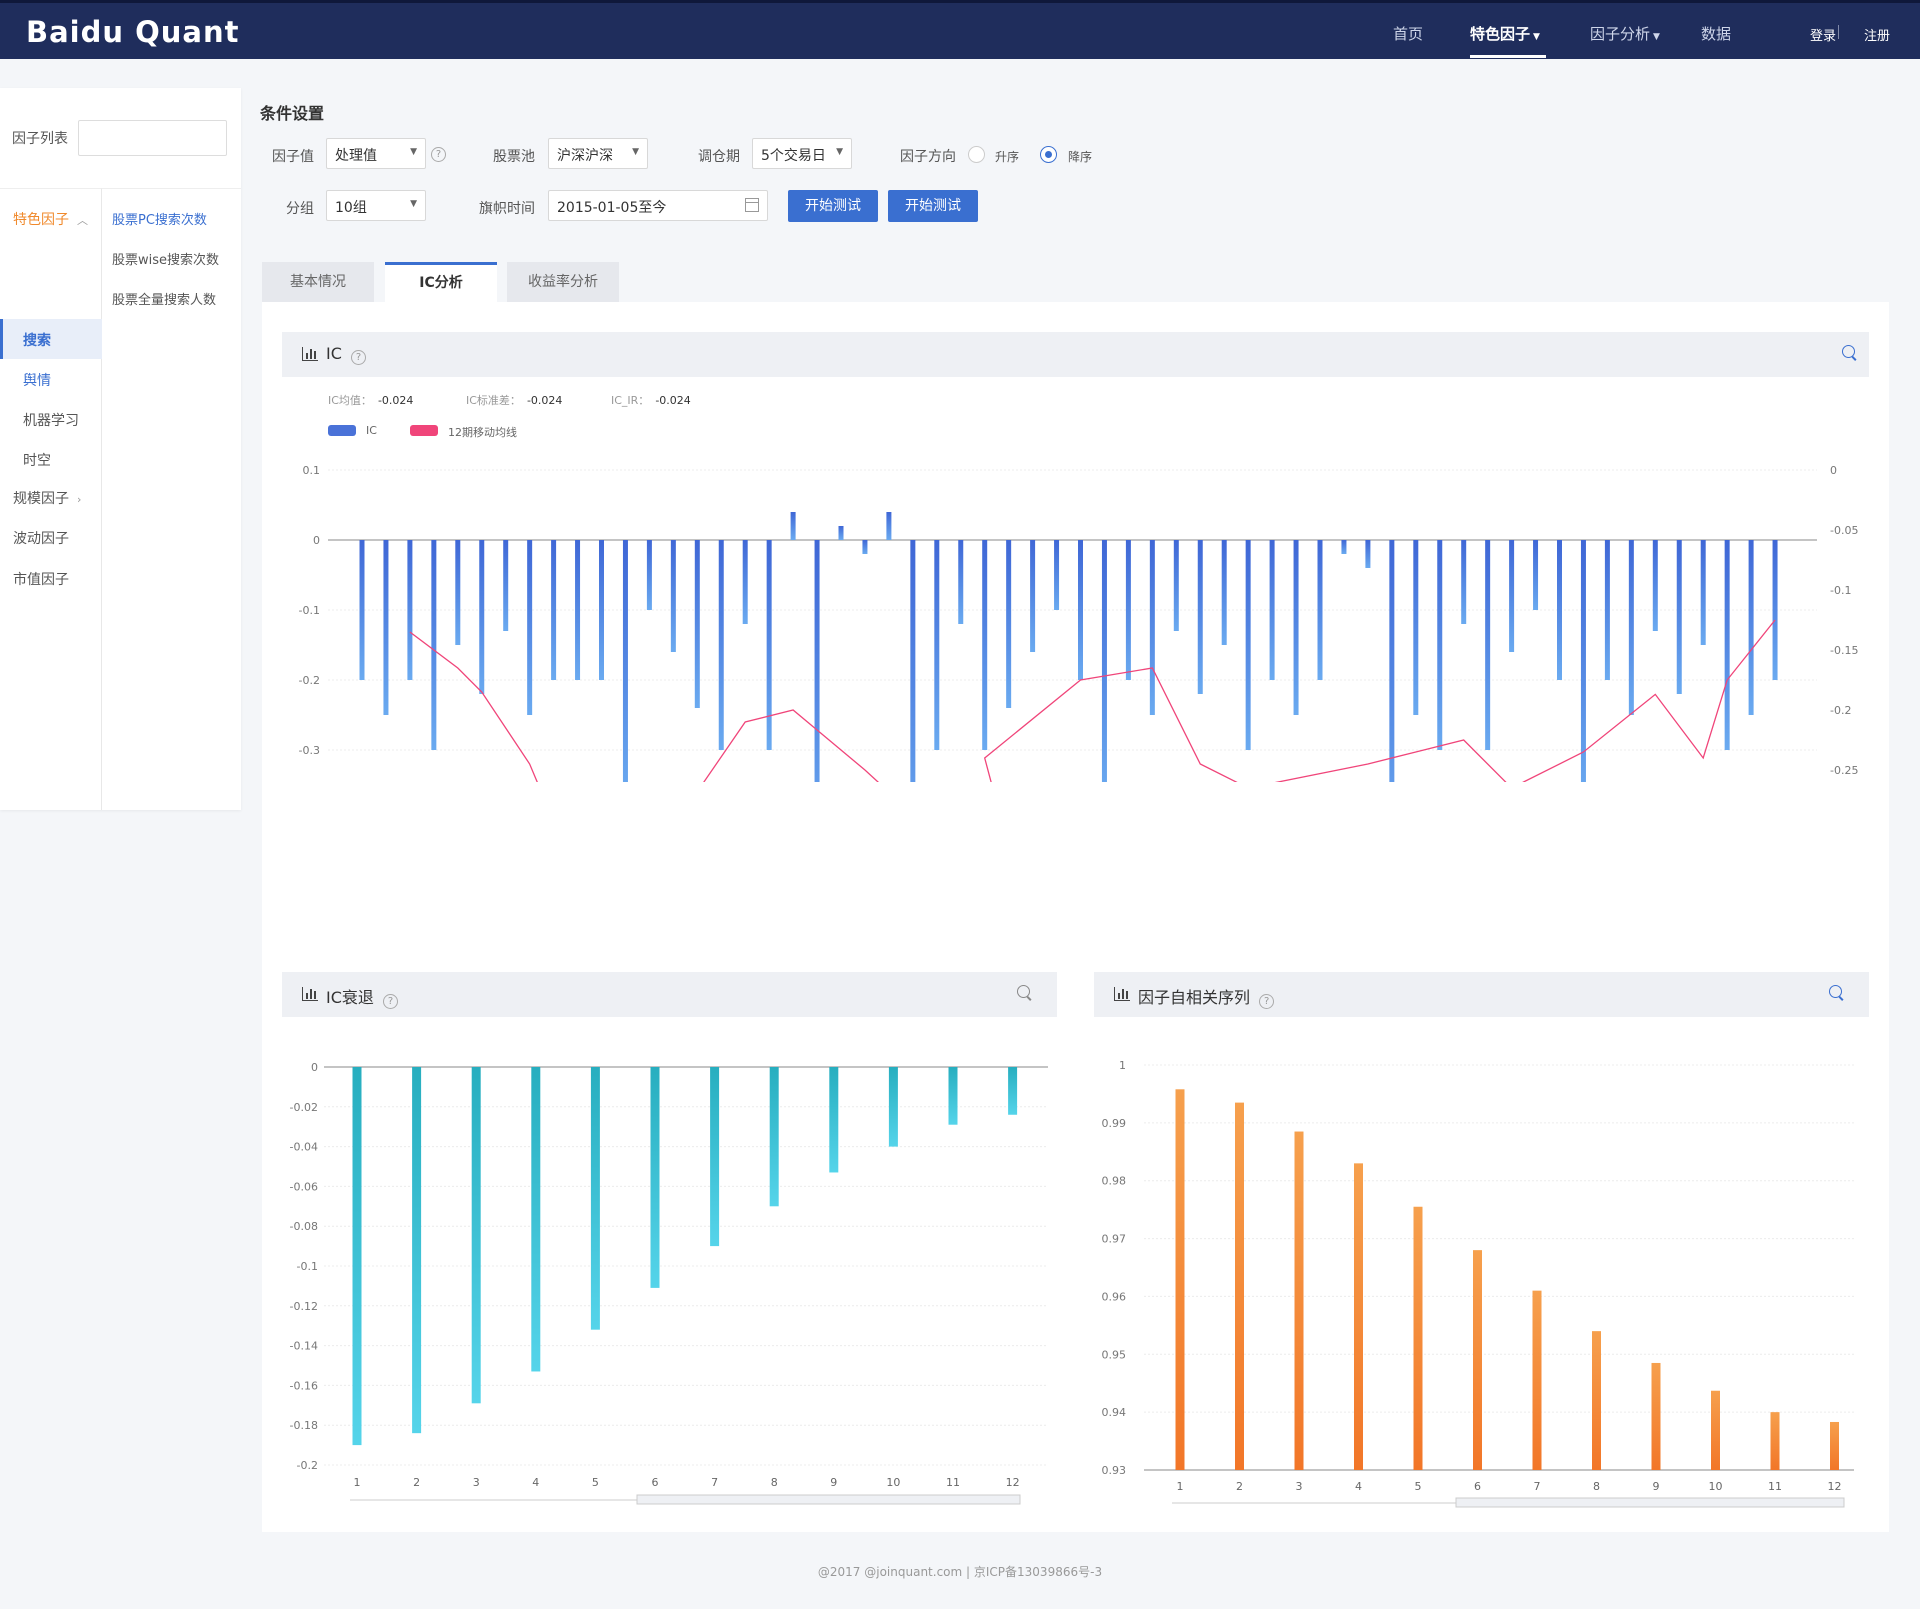  What do you see at coordinates (1122, 994) in the screenshot?
I see `bar-chart-icon` at bounding box center [1122, 994].